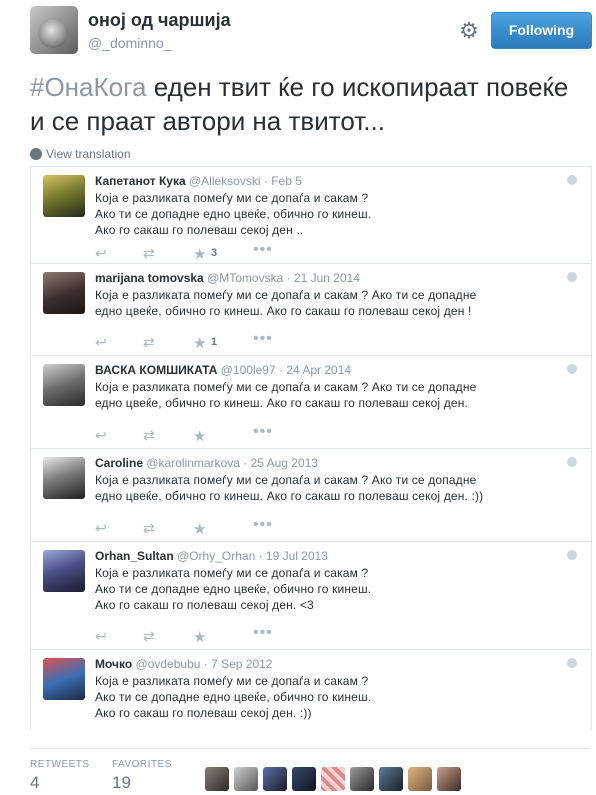 The image size is (596, 795). I want to click on author-name: оној од чаршија, so click(159, 20).